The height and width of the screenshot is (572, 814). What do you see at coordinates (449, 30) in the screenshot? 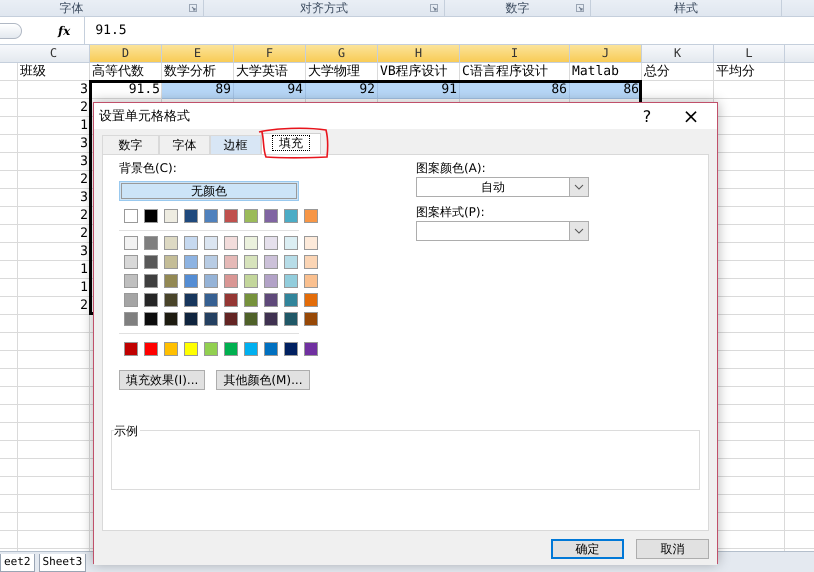
I see `formula-input: 91.5` at bounding box center [449, 30].